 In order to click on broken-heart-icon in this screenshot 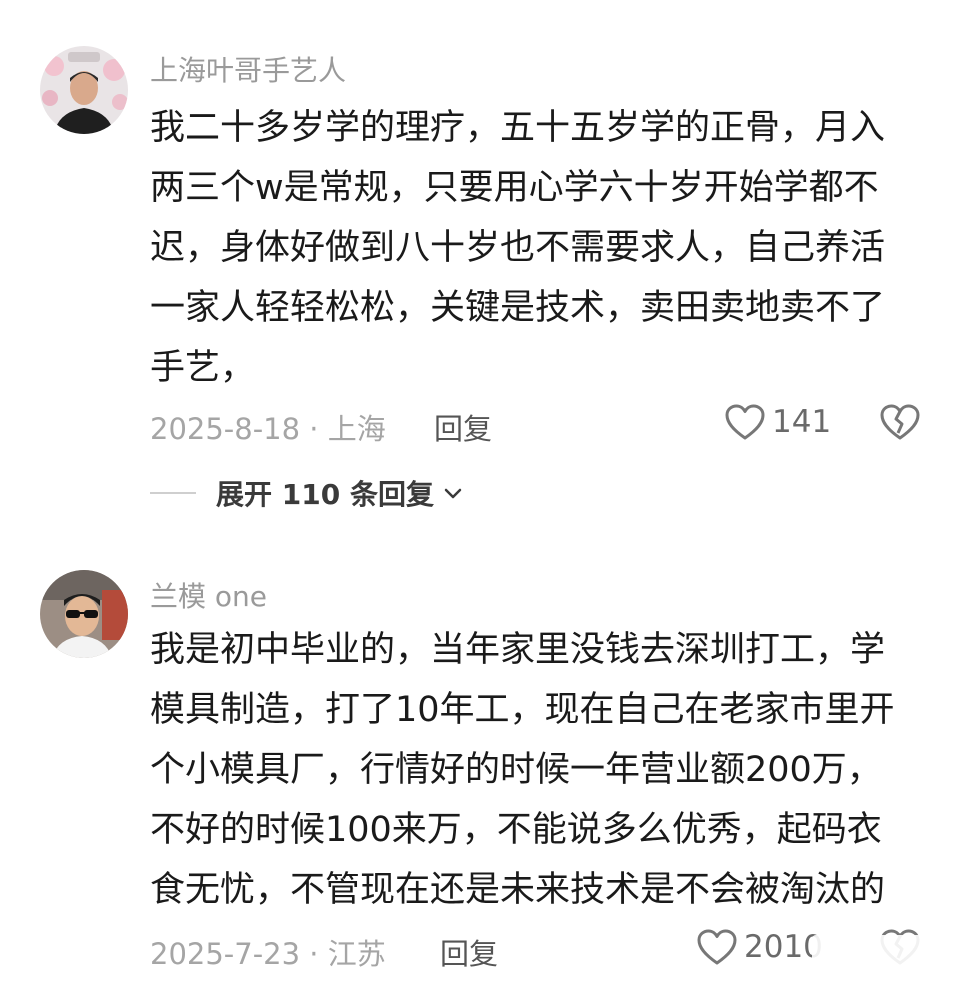, I will do `click(900, 422)`.